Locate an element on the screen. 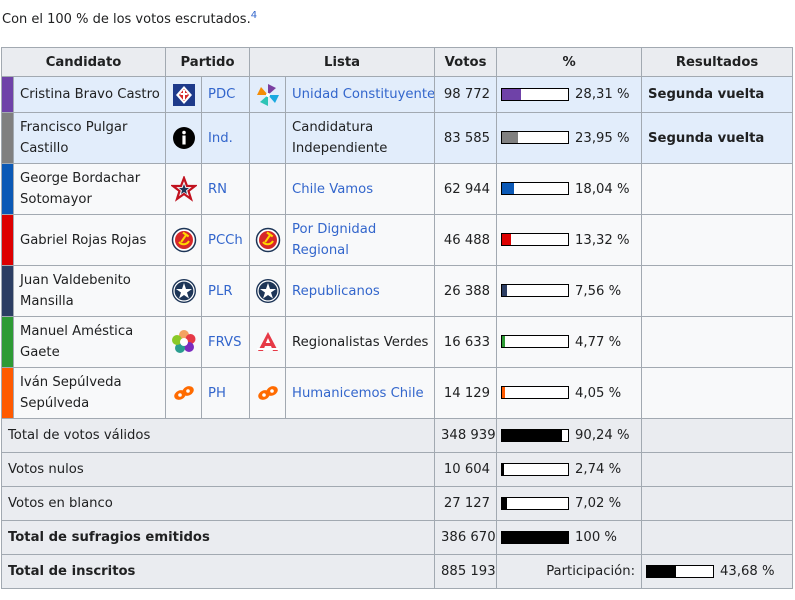 This screenshot has height=600, width=795. total-label: Votos en blanco is located at coordinates (218, 503).